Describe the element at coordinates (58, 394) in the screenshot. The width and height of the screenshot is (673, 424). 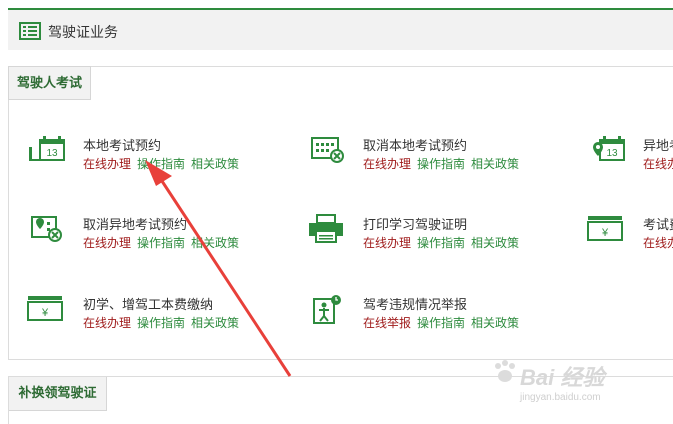
I see `tab-license-replace: 补换领驾驶证` at that location.